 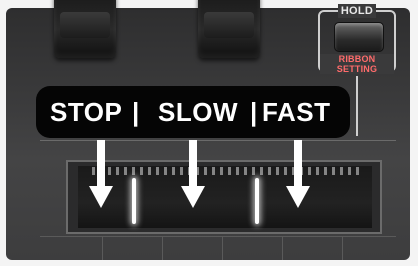 I want to click on ribbon-led-right, so click(x=257, y=201).